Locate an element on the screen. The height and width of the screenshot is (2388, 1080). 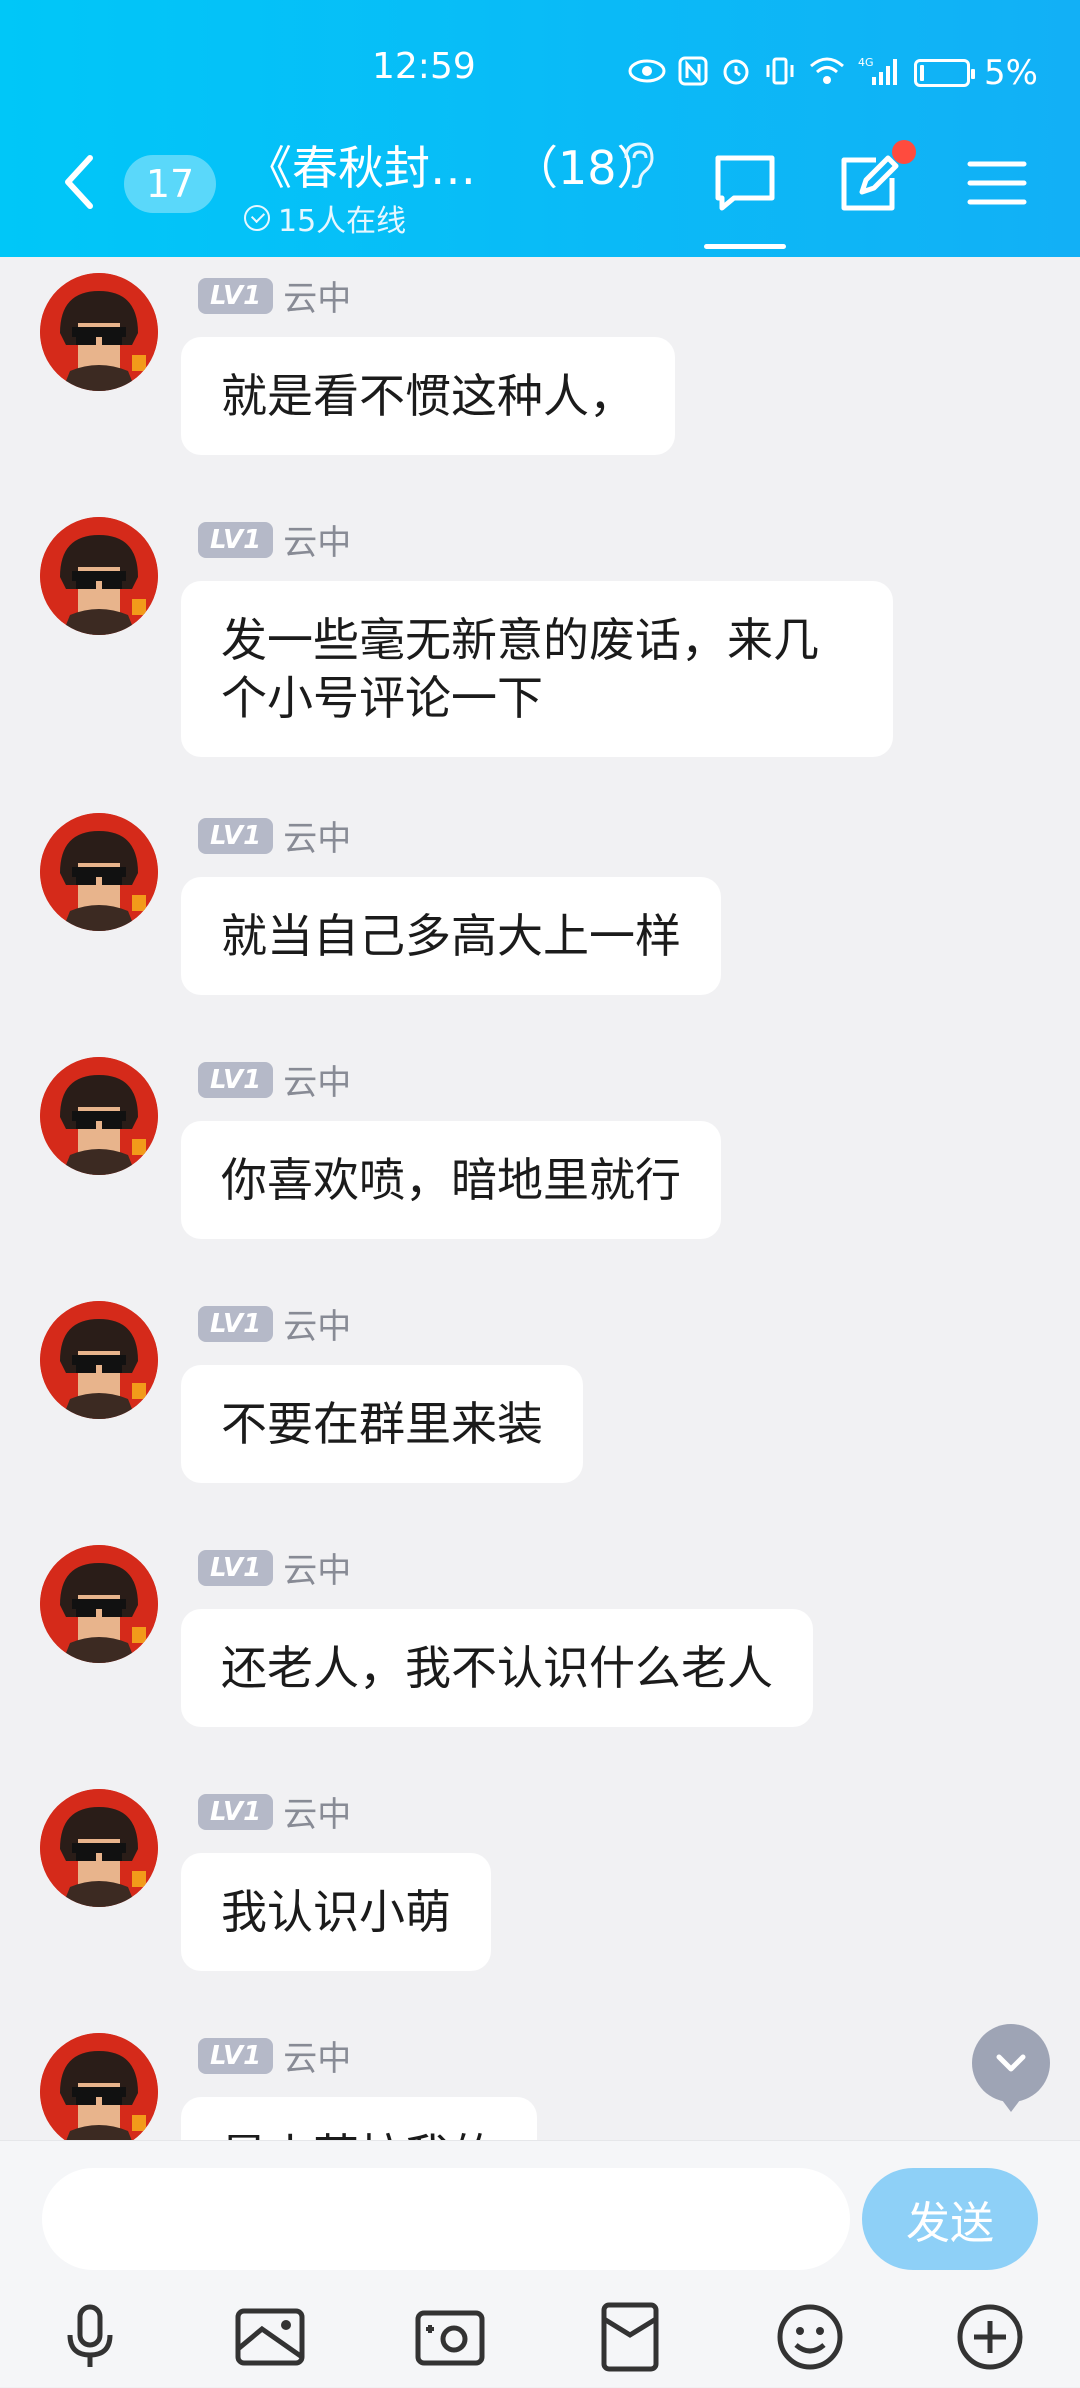
unread-count-badge: 17 is located at coordinates (170, 184).